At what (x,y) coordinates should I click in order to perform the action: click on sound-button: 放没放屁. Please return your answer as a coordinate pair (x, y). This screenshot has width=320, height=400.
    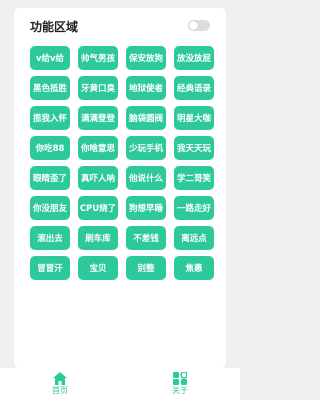
    Looking at the image, I should click on (194, 58).